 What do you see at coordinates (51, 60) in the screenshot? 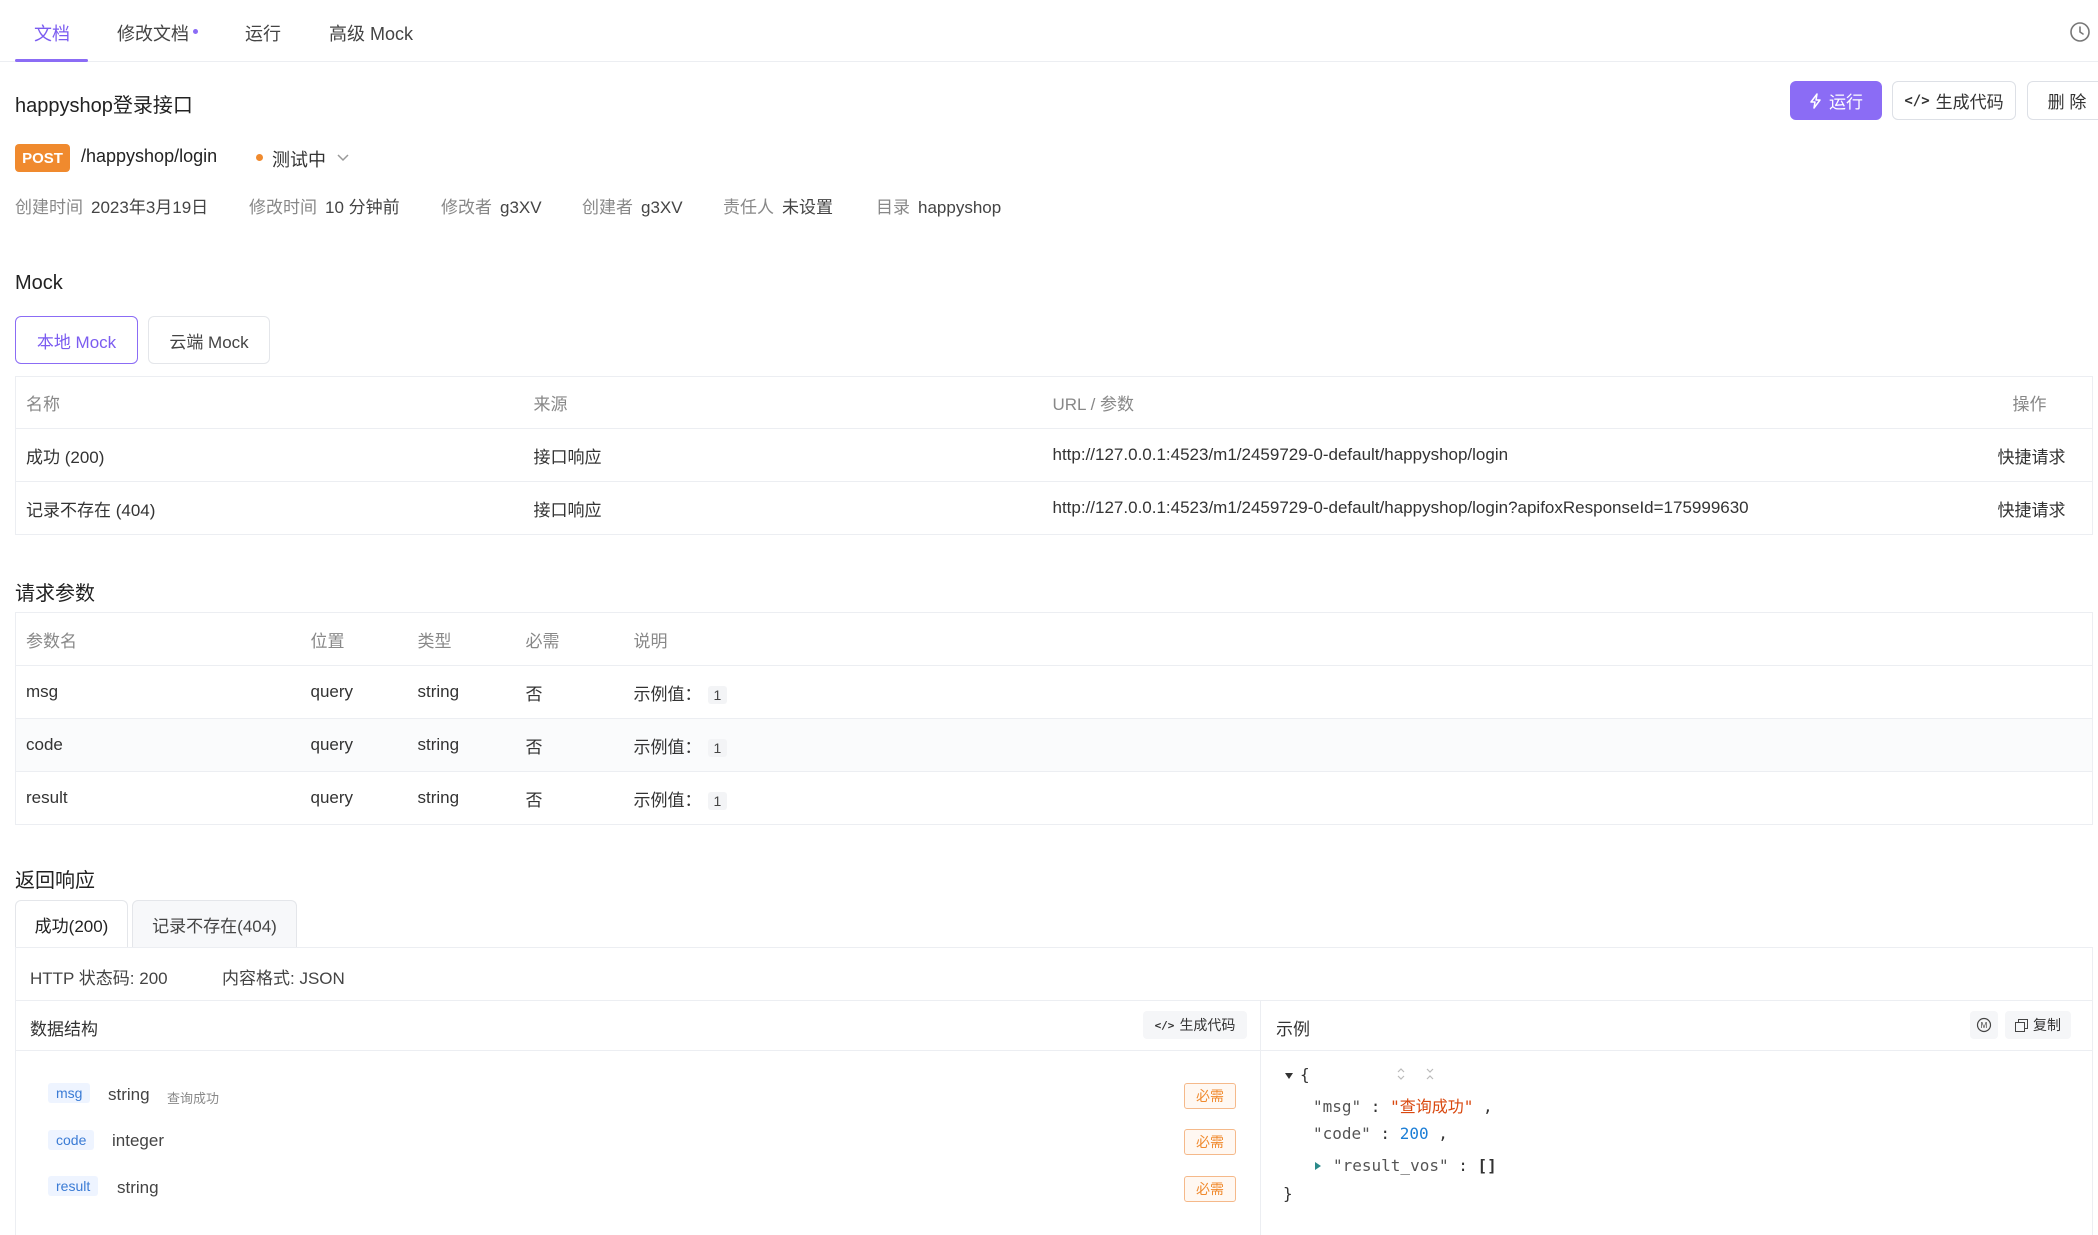
I see `active-tab-indicator` at bounding box center [51, 60].